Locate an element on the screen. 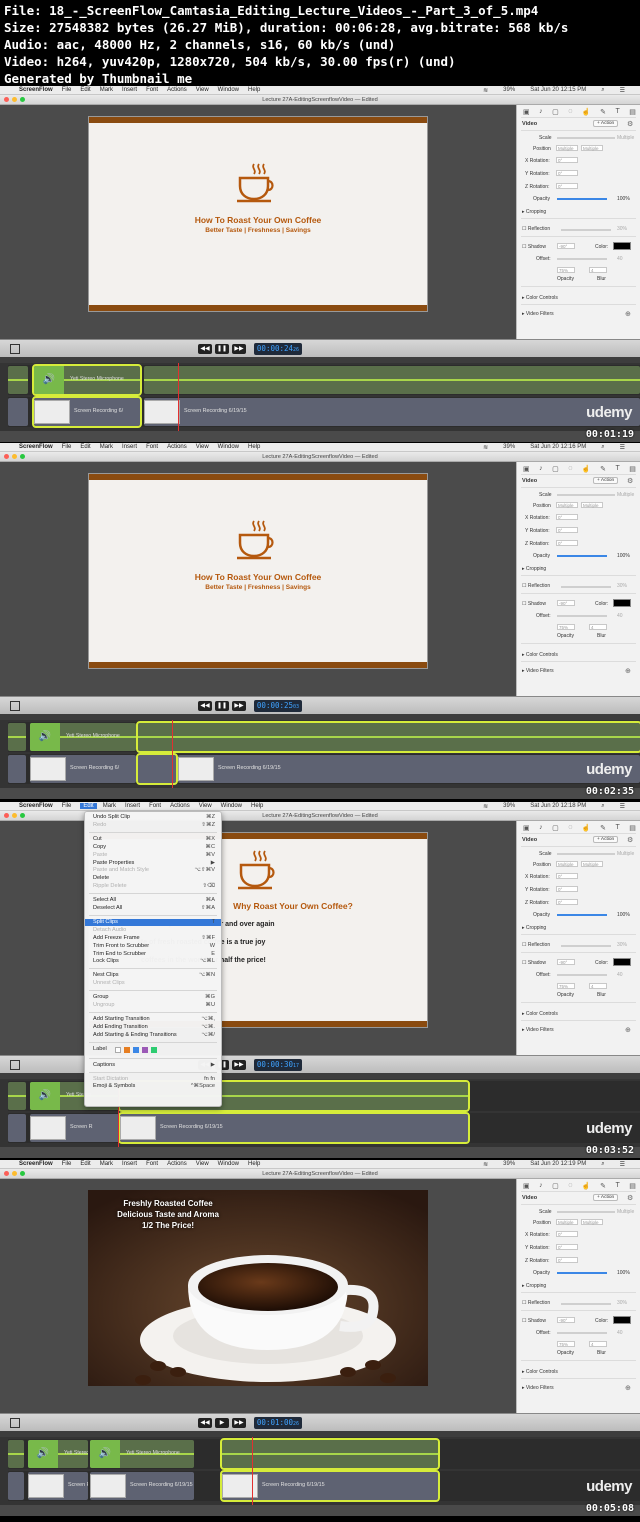  shadow-checkbox: ☐ Shadow is located at coordinates (534, 963).